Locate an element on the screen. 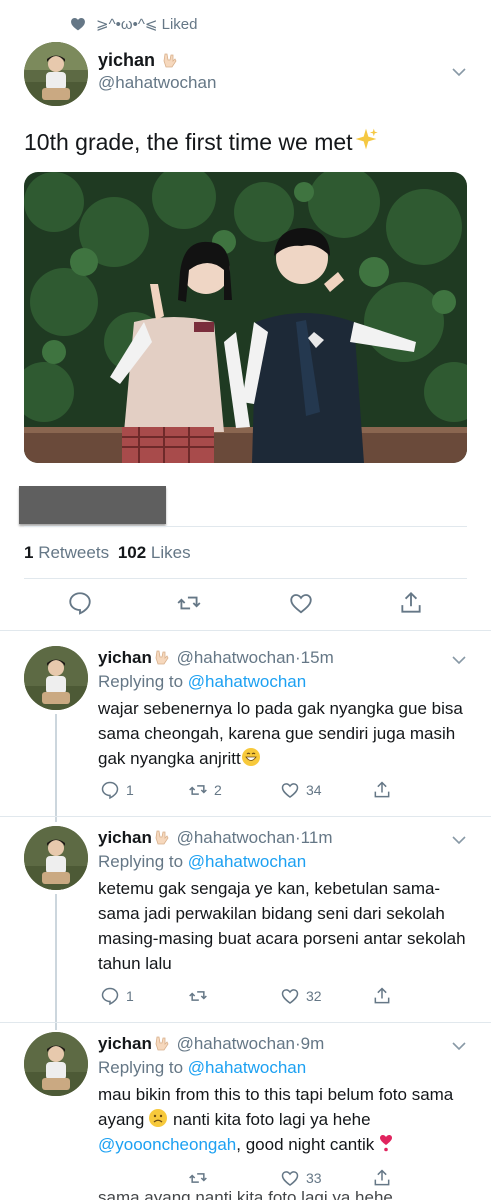 Image resolution: width=491 pixels, height=1200 pixels. retweets-count: 1 is located at coordinates (29, 552).